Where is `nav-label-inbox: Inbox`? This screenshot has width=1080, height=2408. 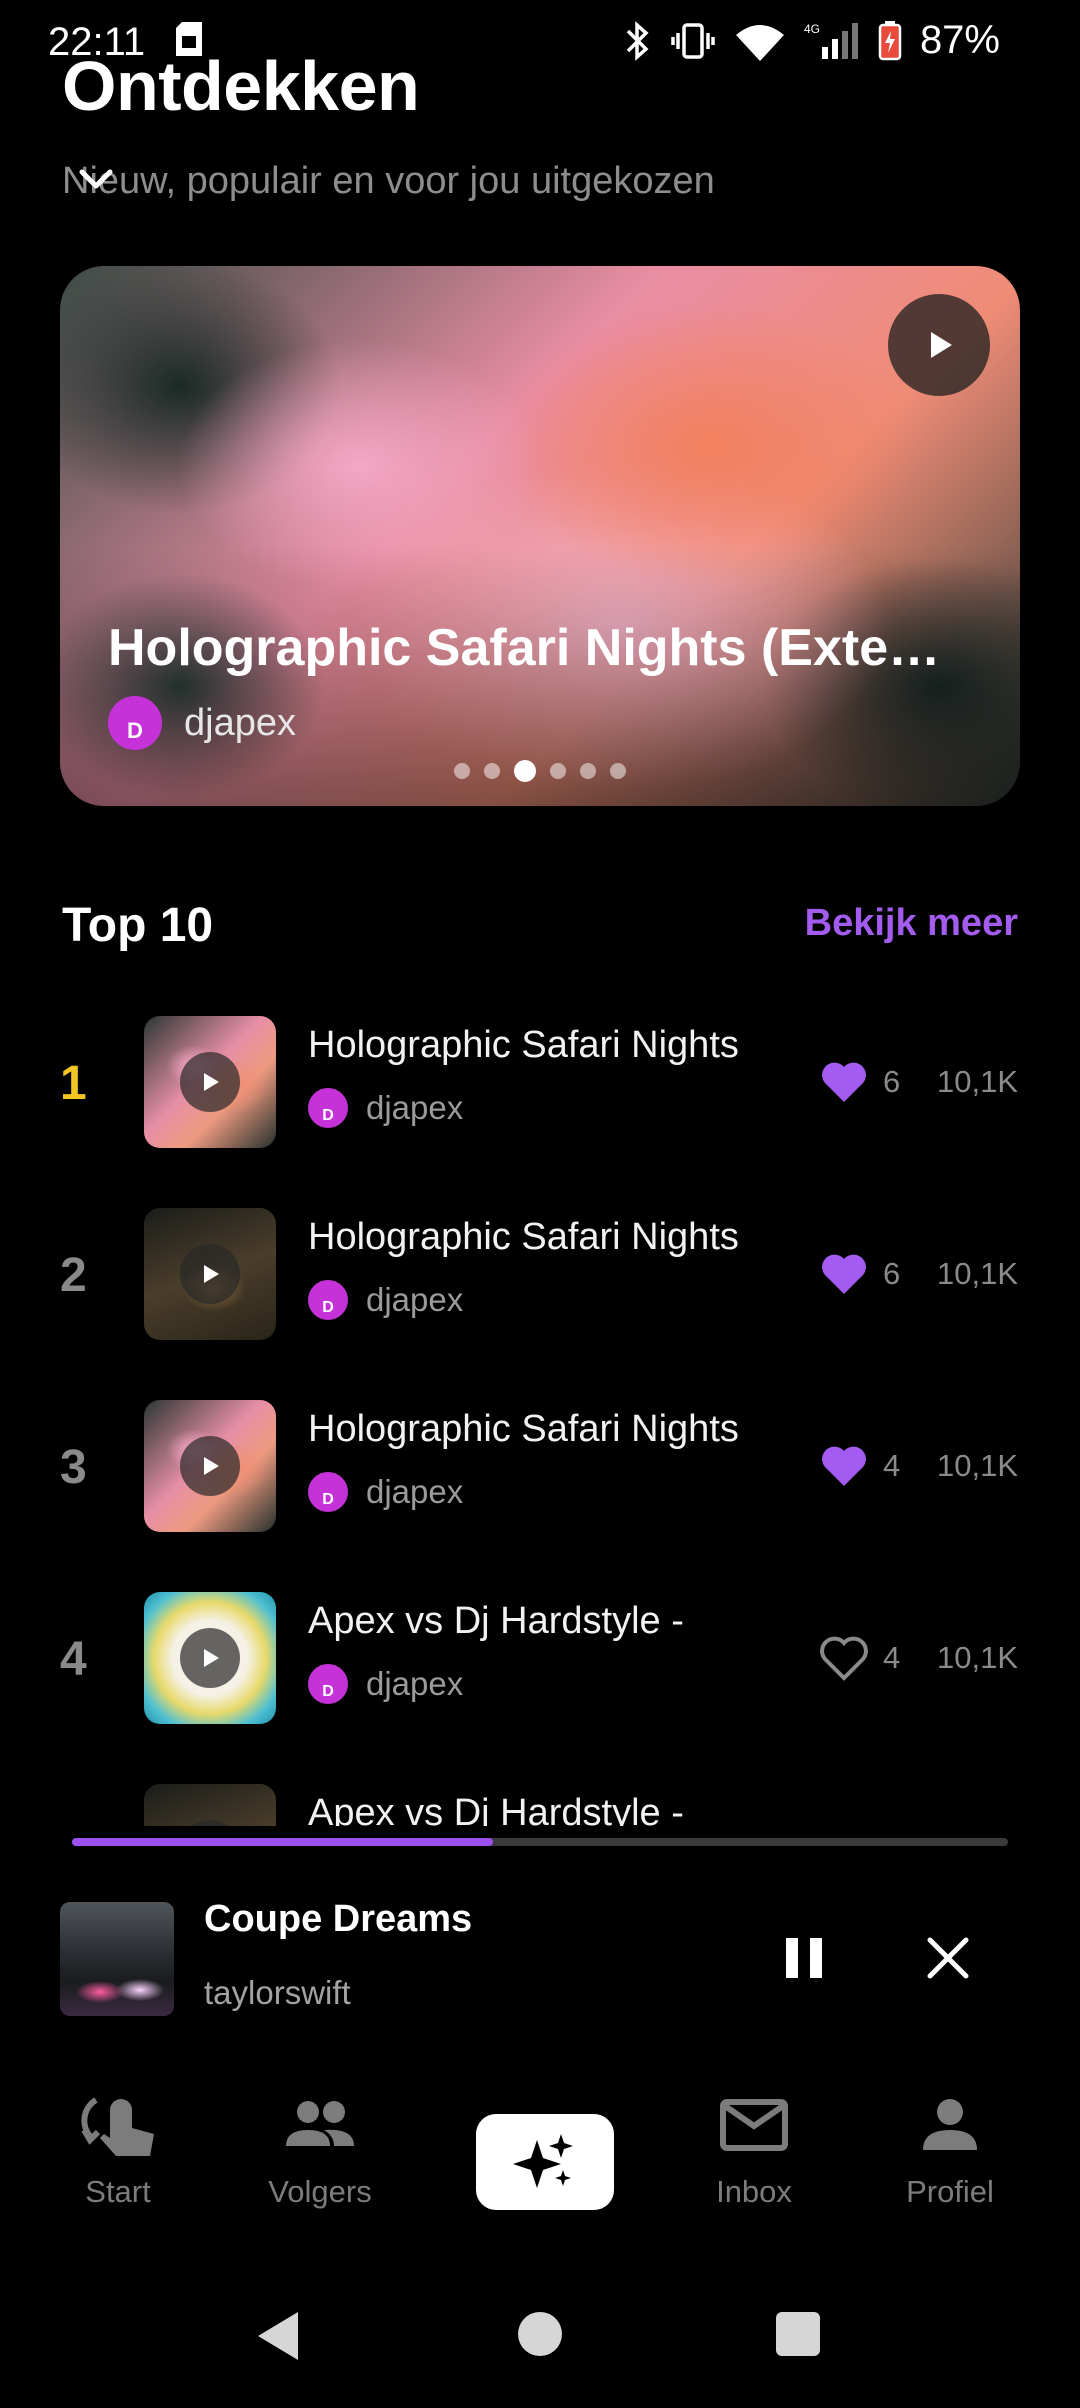
nav-label-inbox: Inbox is located at coordinates (754, 2191).